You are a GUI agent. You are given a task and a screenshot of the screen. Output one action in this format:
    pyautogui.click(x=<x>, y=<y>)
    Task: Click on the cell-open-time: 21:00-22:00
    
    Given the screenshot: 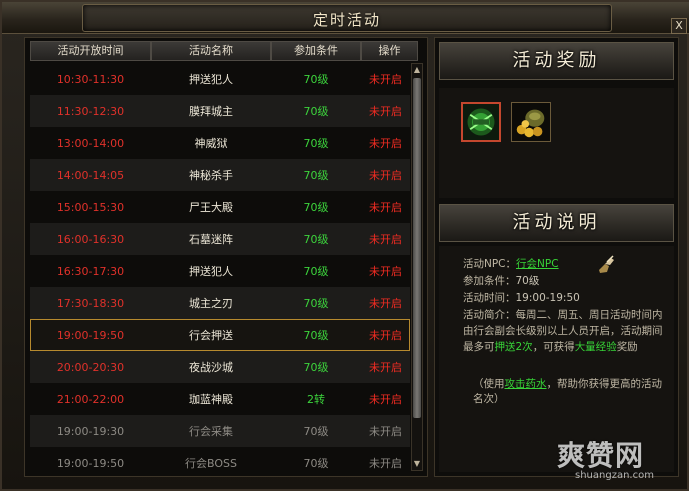 What is the action you would take?
    pyautogui.click(x=90, y=399)
    